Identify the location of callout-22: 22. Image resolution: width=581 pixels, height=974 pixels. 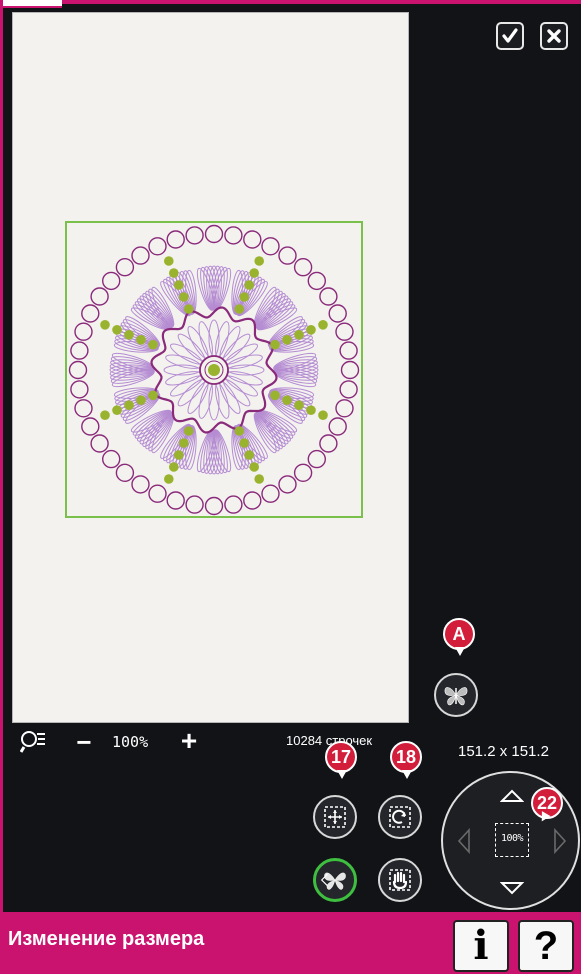
(547, 803).